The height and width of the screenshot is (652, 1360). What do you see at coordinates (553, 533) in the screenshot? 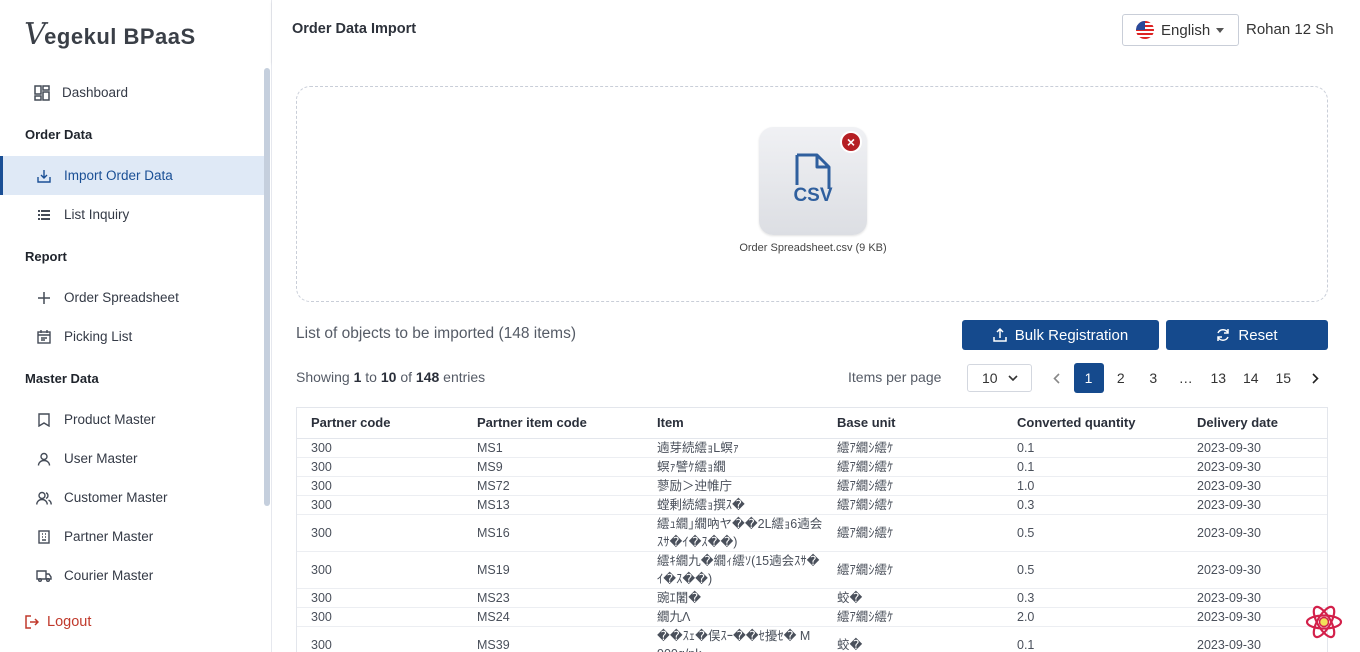
I see `table-cell: MS16` at bounding box center [553, 533].